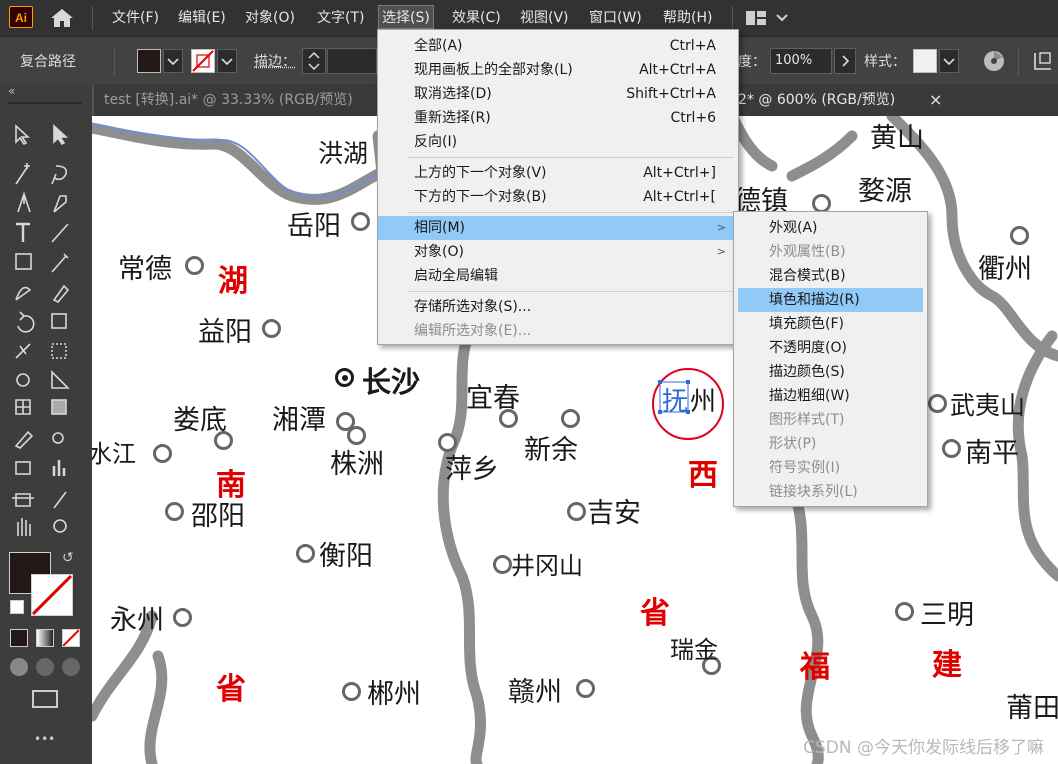 Image resolution: width=1058 pixels, height=764 pixels. What do you see at coordinates (68, 558) in the screenshot?
I see `swap-fill-stroke-icon: ↺` at bounding box center [68, 558].